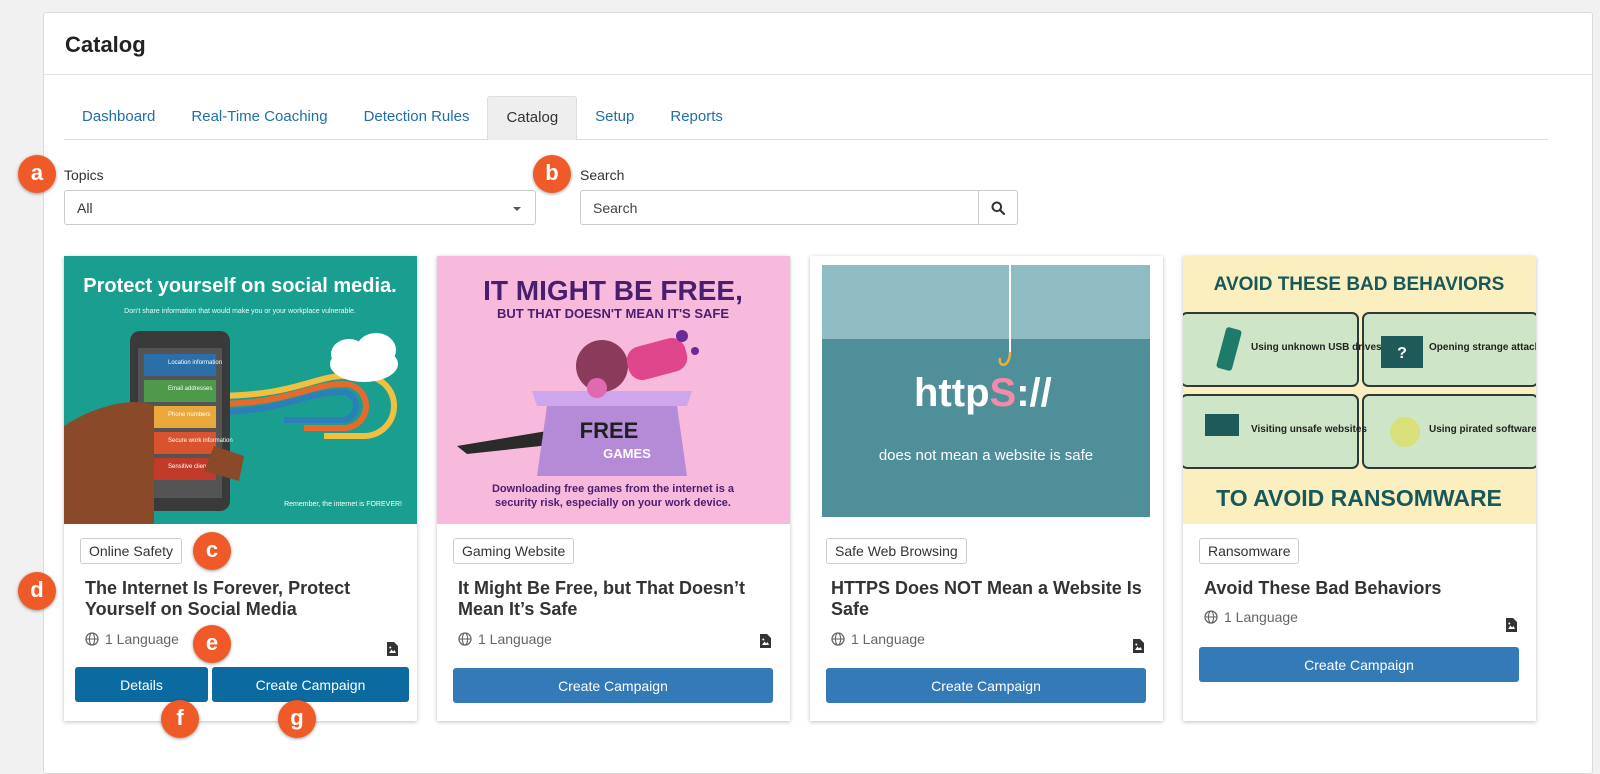  Describe the element at coordinates (195, 363) in the screenshot. I see `svg-text: Location information` at that location.